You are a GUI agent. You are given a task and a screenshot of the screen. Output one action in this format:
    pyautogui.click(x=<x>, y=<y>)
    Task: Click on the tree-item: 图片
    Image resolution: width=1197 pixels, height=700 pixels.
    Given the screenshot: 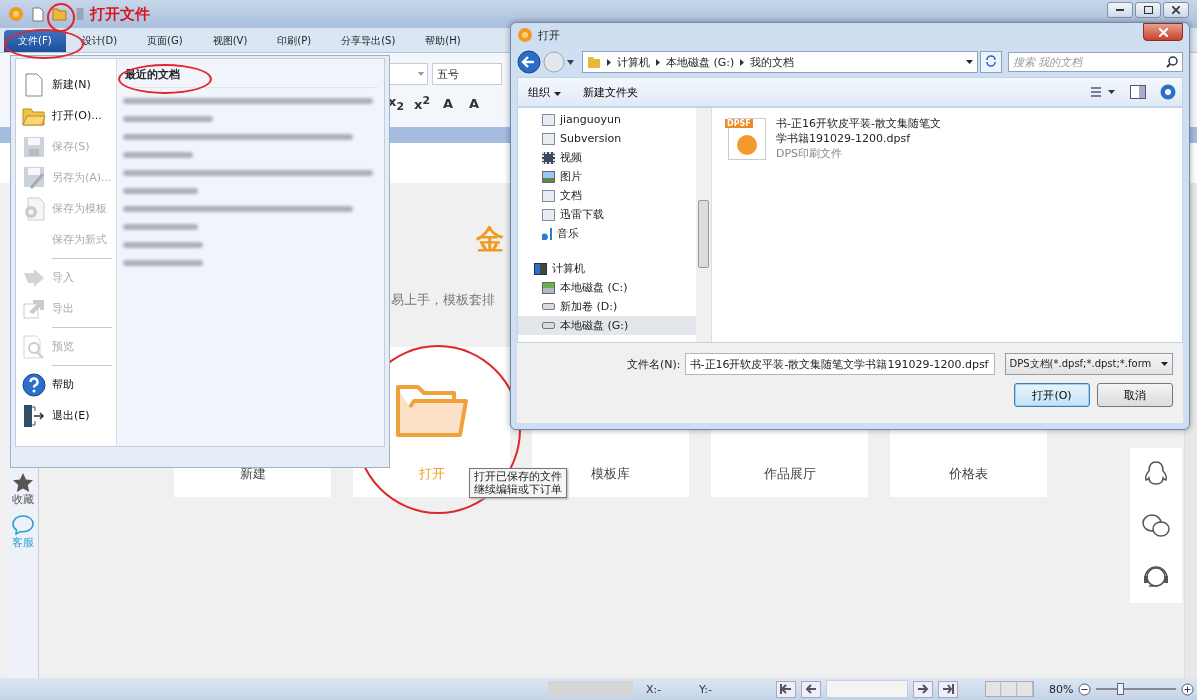 What is the action you would take?
    pyautogui.click(x=607, y=176)
    